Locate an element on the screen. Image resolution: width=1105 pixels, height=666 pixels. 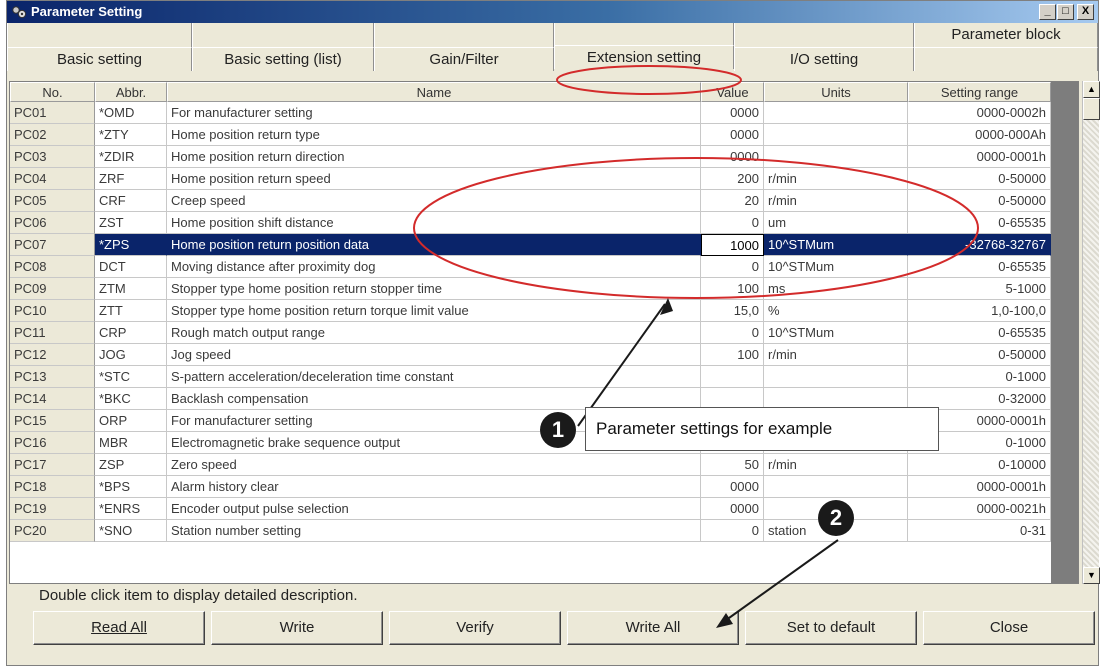
table-row: PC05 CRF Creep speed 20 r/min 0-50000 is located at coordinates (530, 201).